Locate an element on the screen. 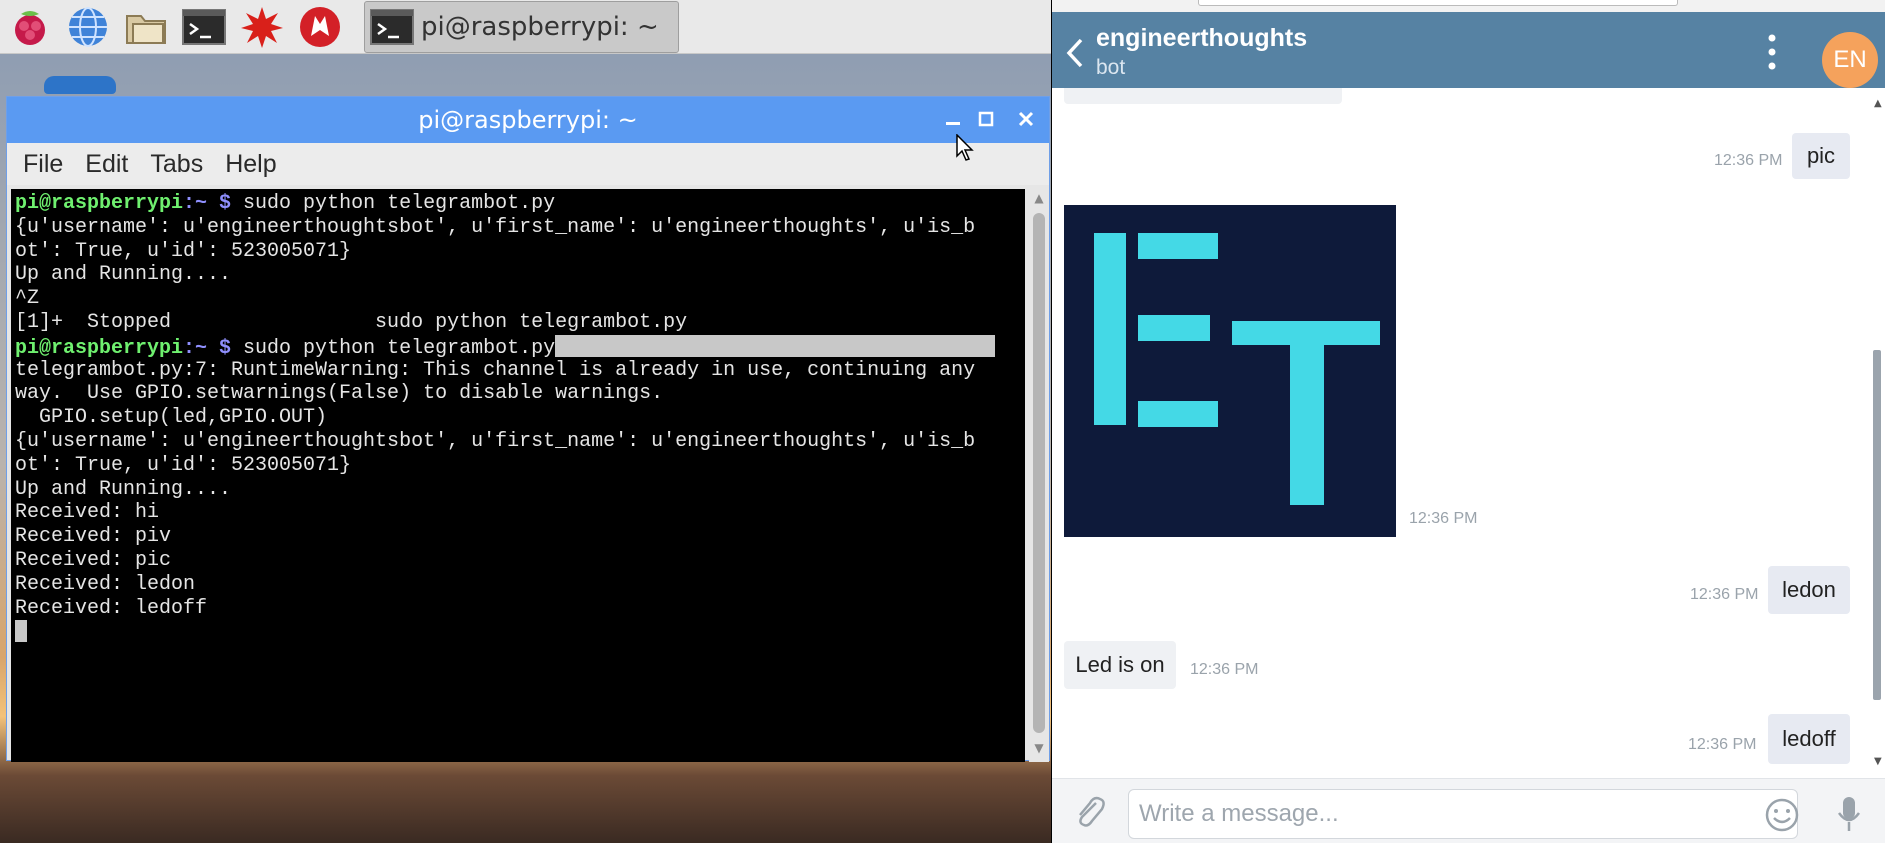 Image resolution: width=1885 pixels, height=843 pixels. message-composer is located at coordinates (1468, 810).